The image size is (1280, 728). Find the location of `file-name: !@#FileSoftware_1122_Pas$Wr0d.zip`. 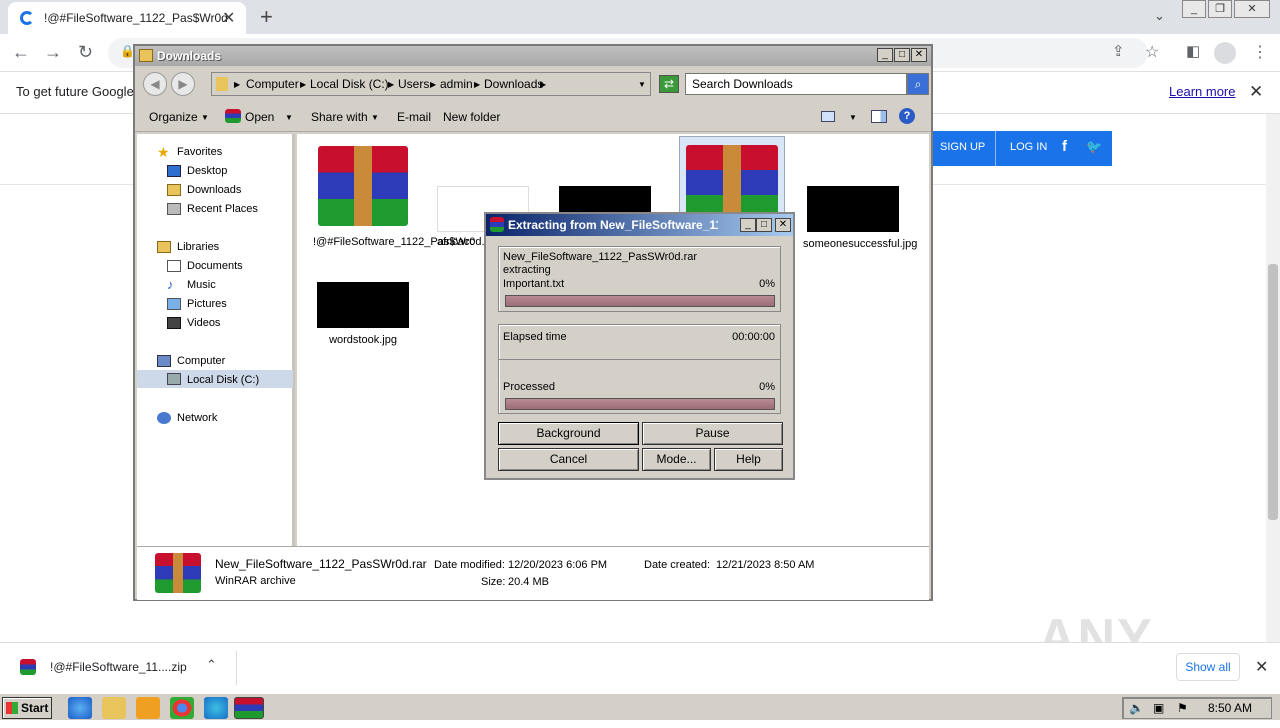

file-name: !@#FileSoftware_1122_Pas$Wr0d.zip is located at coordinates (406, 242).